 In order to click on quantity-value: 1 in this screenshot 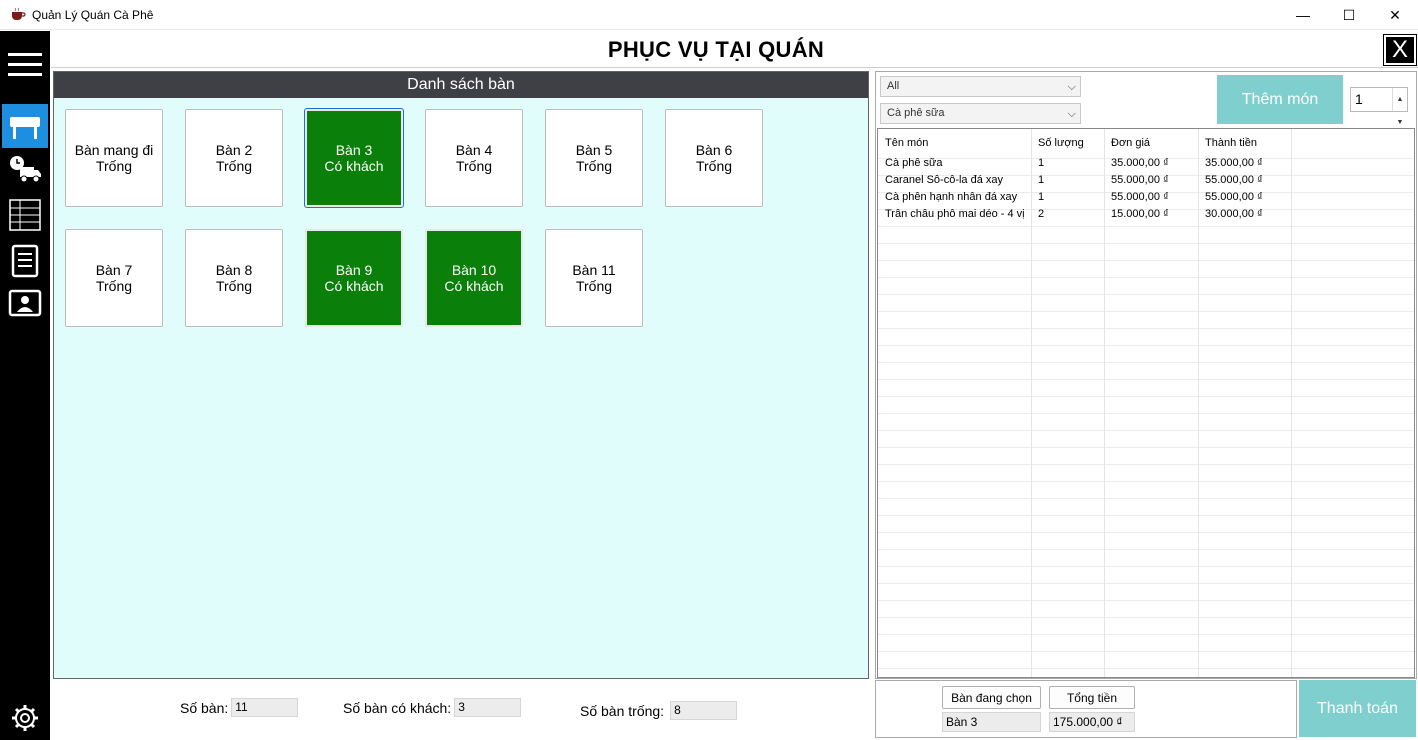, I will do `click(1359, 99)`.